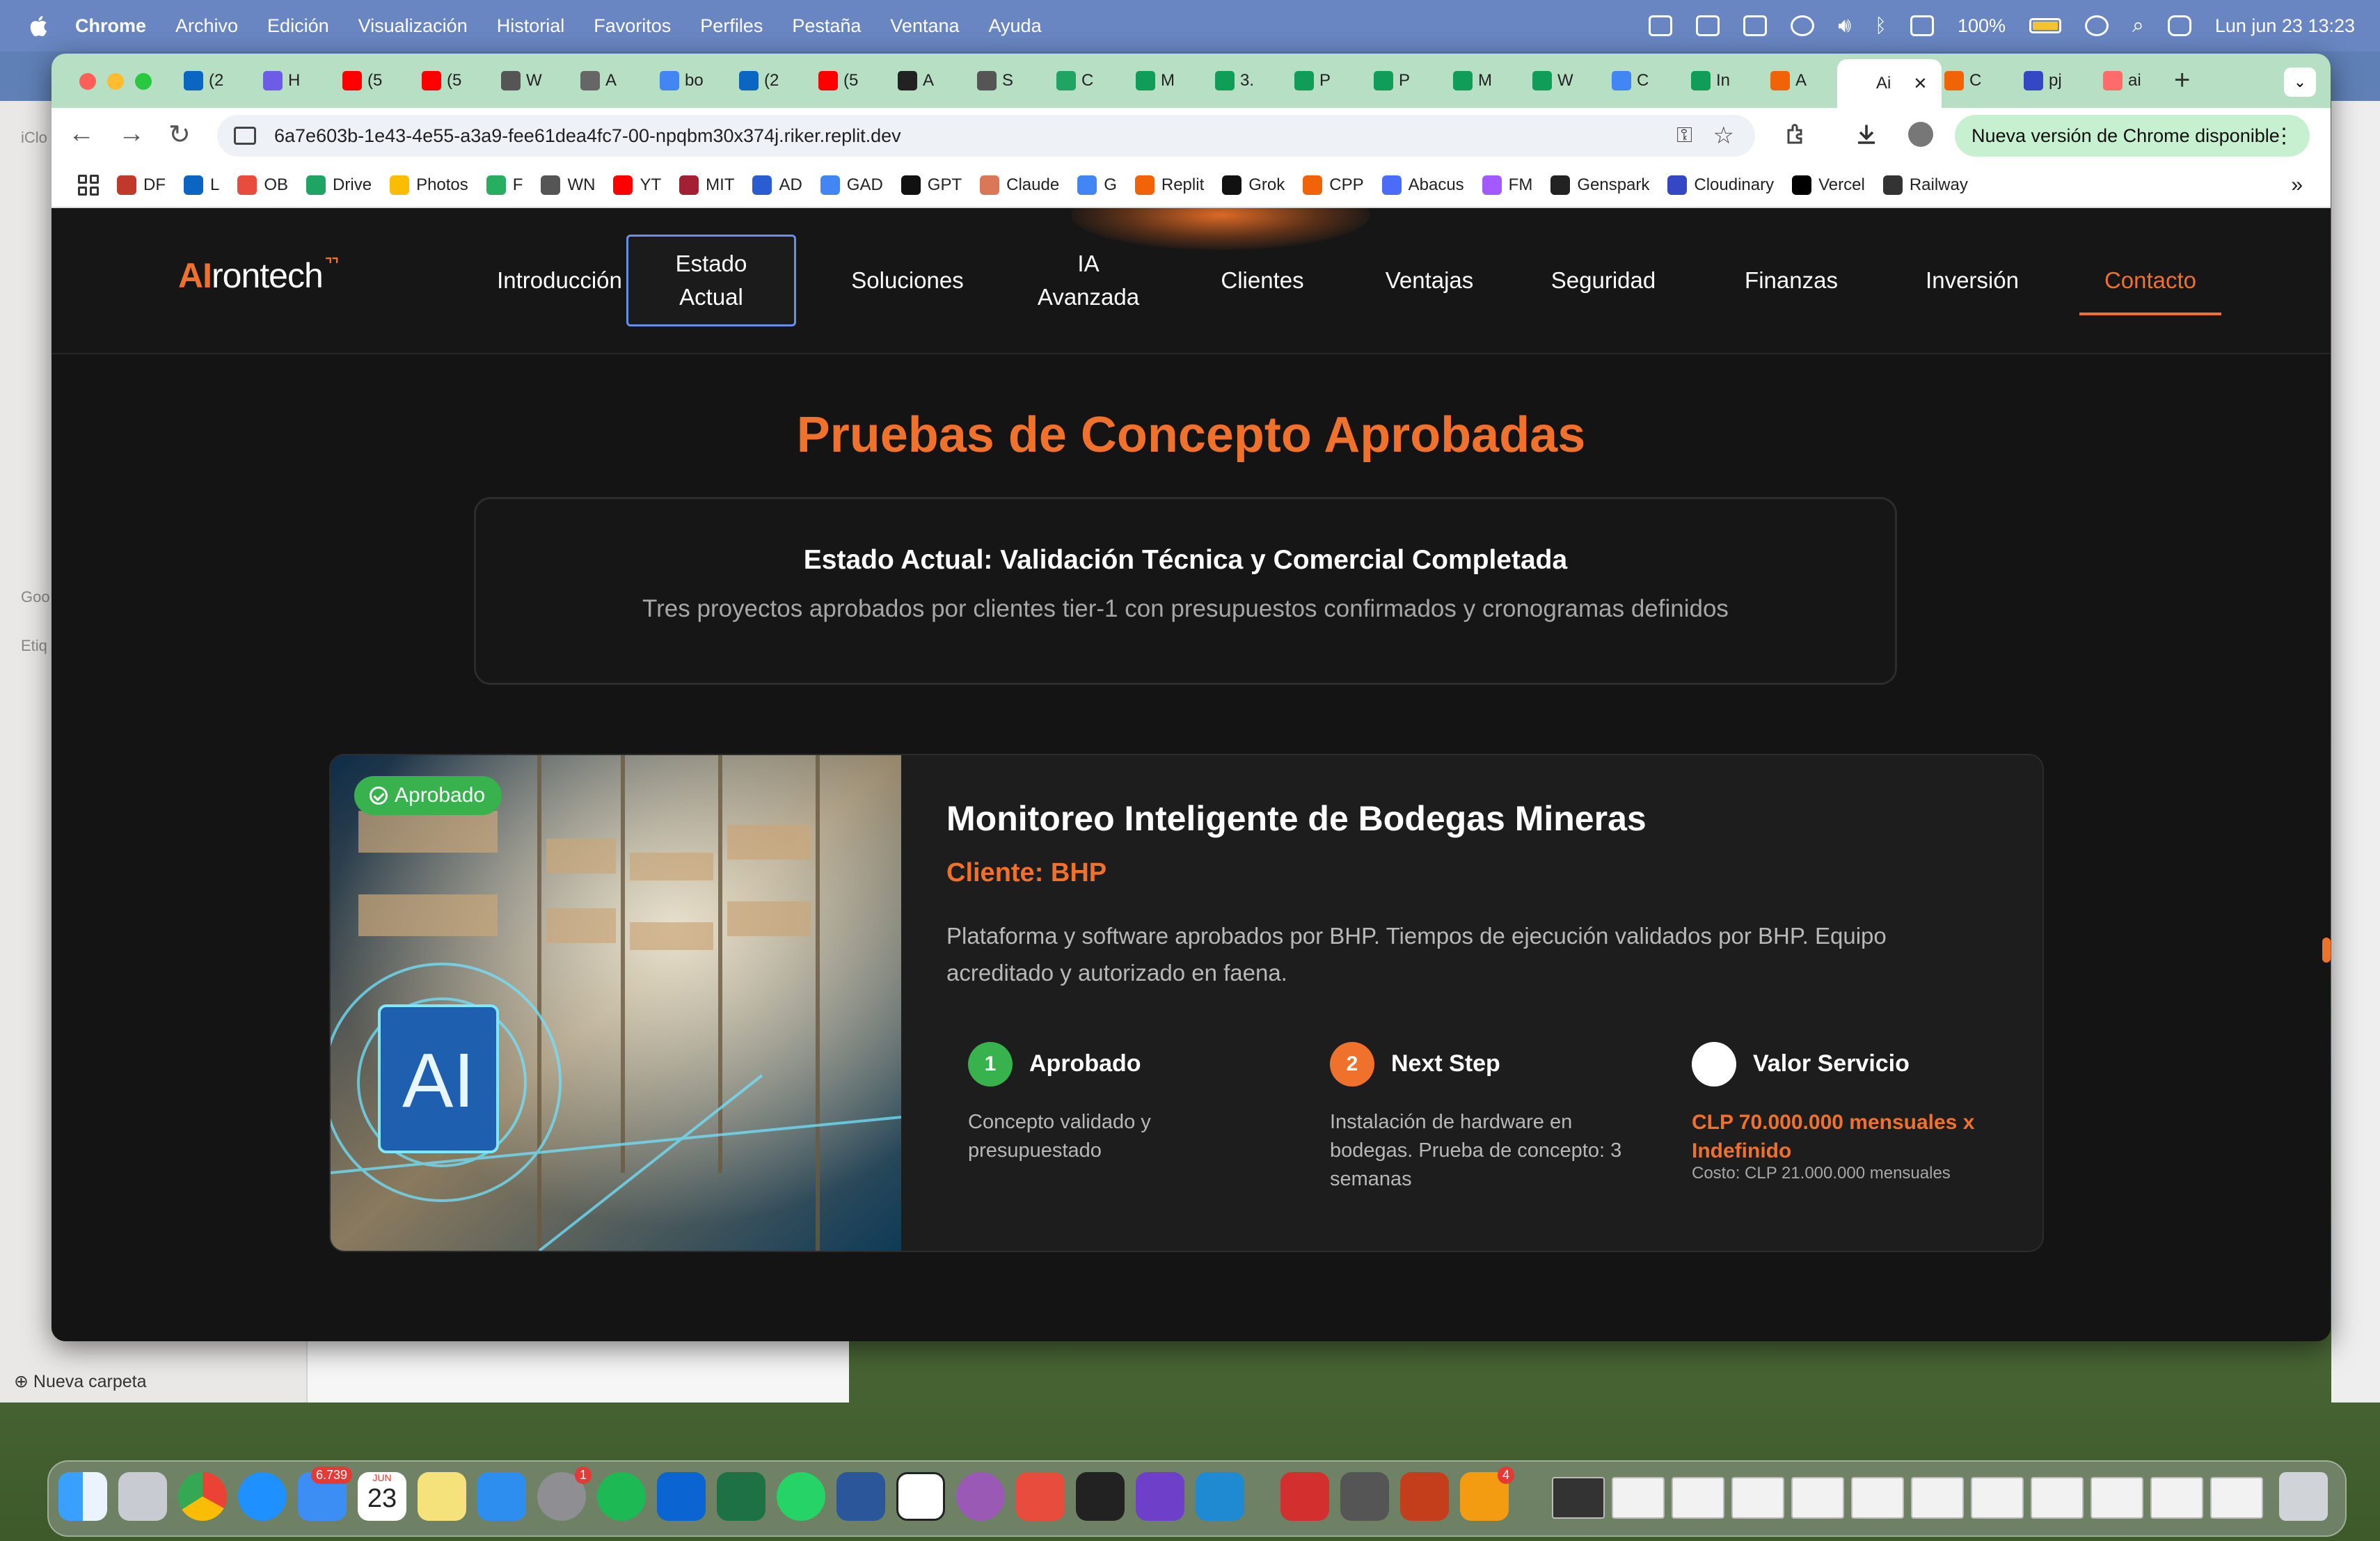 Image resolution: width=2380 pixels, height=1541 pixels. What do you see at coordinates (681, 1496) in the screenshot?
I see `outlook-icon` at bounding box center [681, 1496].